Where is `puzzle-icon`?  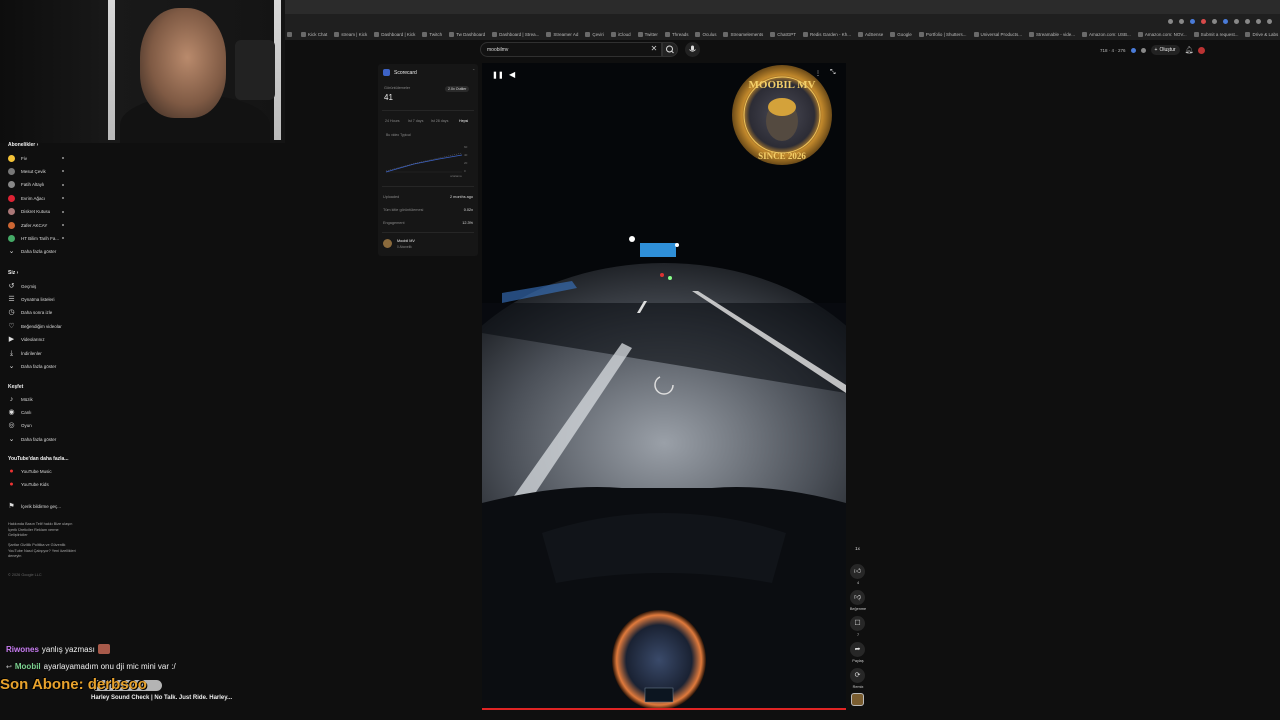
puzzle-icon is located at coordinates (1247, 21).